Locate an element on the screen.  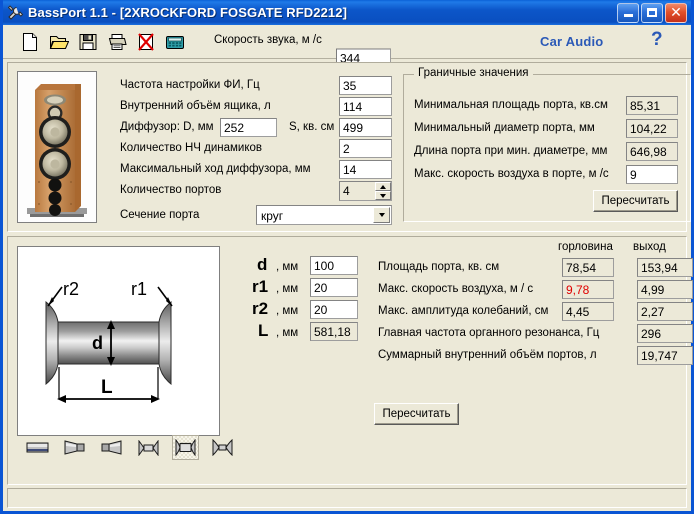
value-max-air-speed: 9 is located at coordinates (652, 174).